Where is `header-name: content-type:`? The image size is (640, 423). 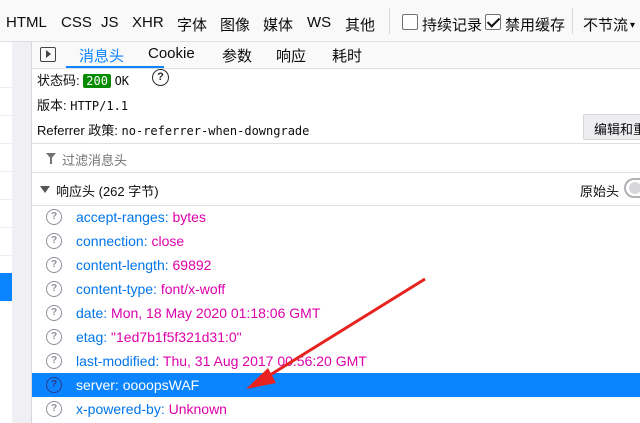
header-name: content-type: is located at coordinates (116, 289).